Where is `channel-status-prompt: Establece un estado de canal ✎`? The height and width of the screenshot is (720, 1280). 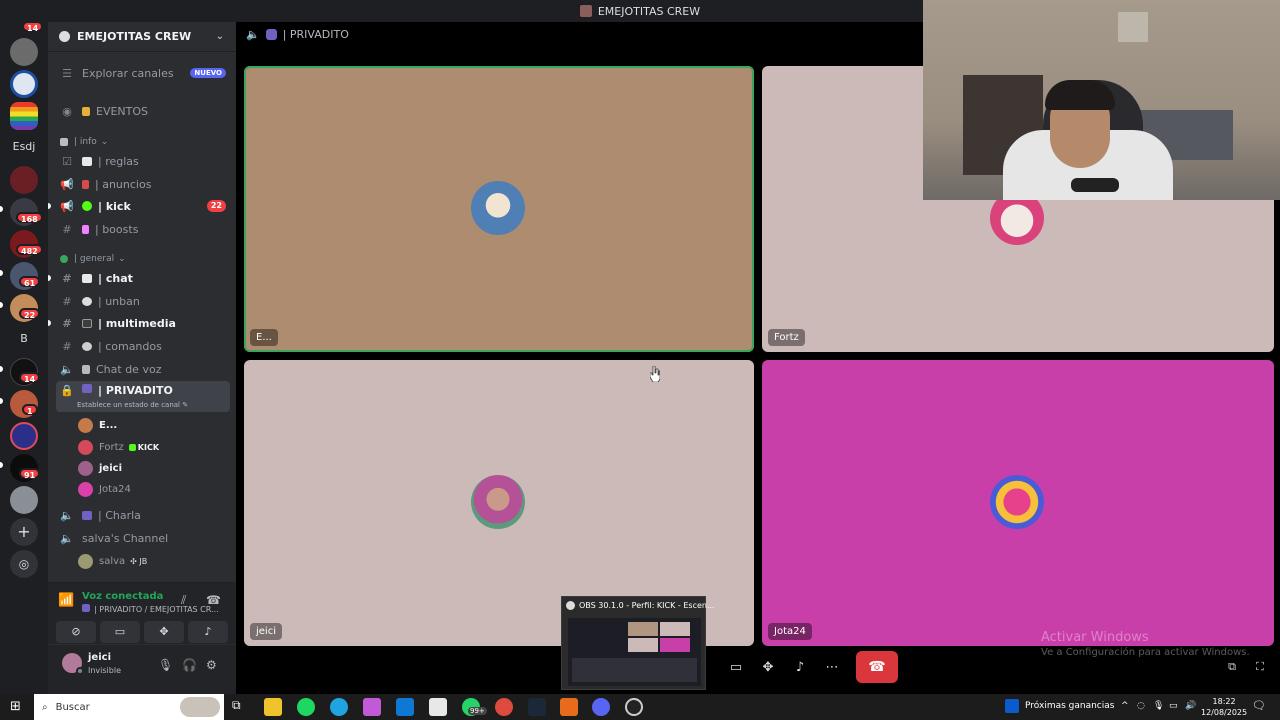 channel-status-prompt: Establece un estado de canal ✎ is located at coordinates (132, 405).